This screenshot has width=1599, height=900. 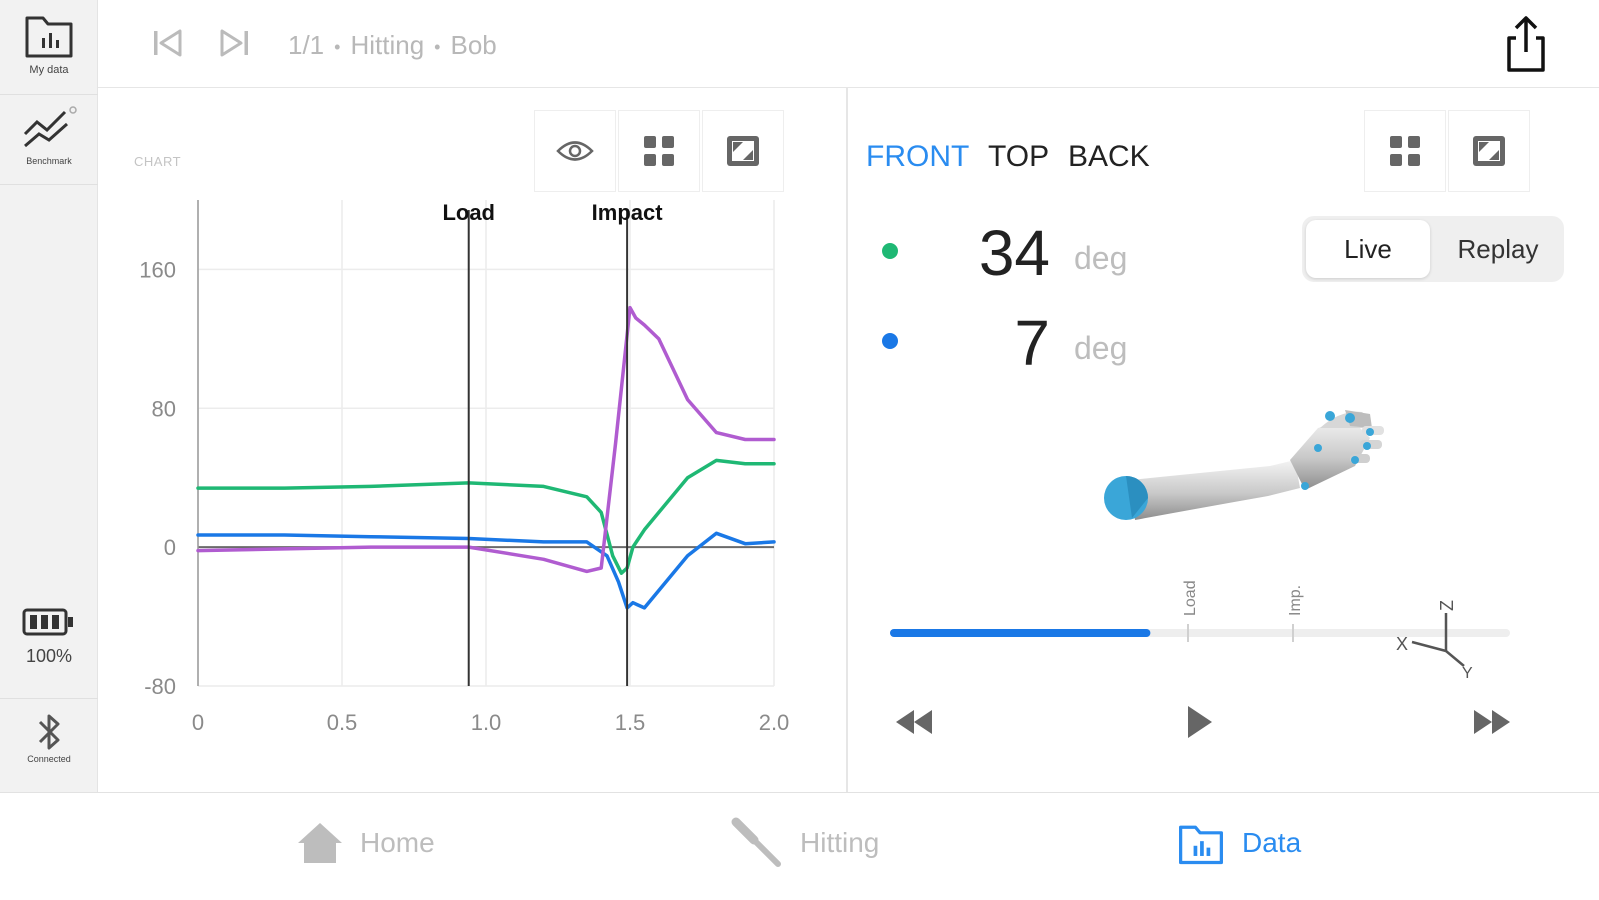 What do you see at coordinates (50, 127) in the screenshot?
I see `benchmark-trend-icon` at bounding box center [50, 127].